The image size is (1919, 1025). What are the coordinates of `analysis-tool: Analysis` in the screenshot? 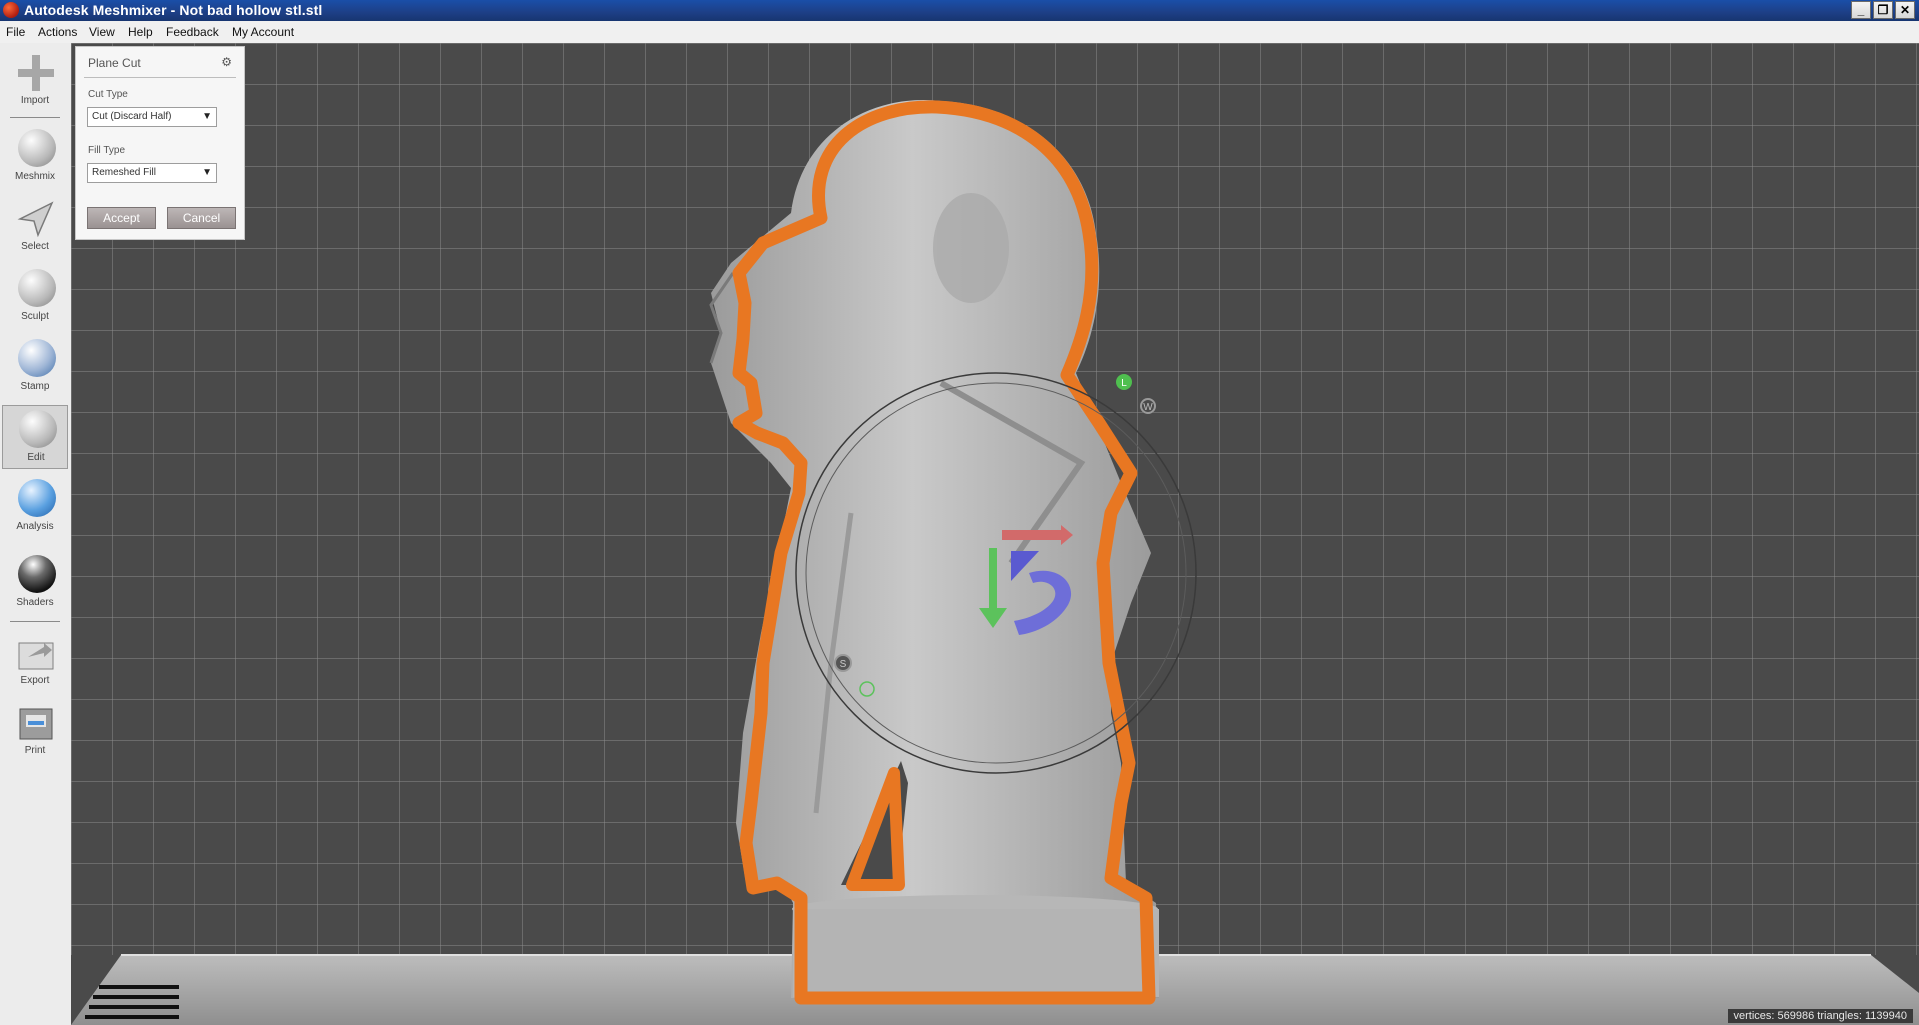 It's located at (35, 507).